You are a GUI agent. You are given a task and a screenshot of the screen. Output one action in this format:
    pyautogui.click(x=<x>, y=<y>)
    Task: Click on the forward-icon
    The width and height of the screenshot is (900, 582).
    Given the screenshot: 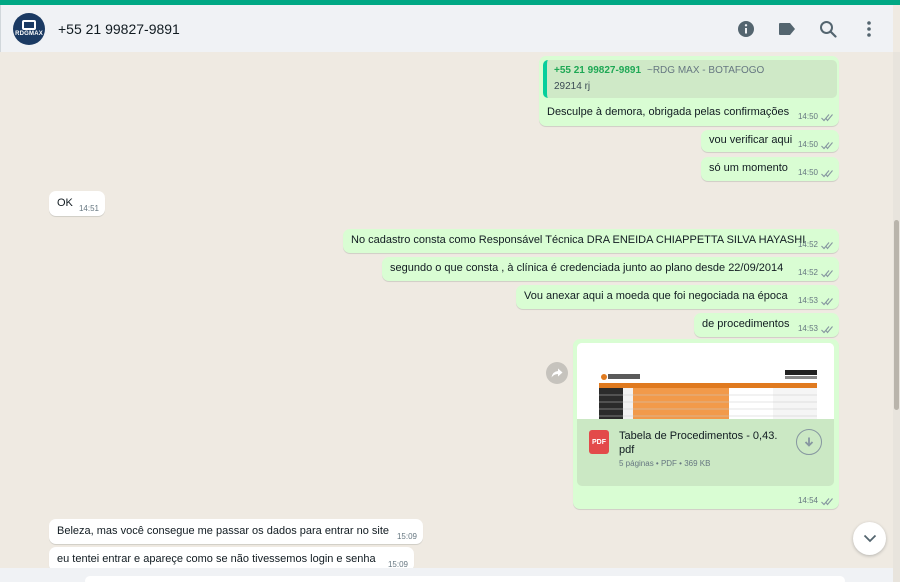 What is the action you would take?
    pyautogui.click(x=557, y=373)
    